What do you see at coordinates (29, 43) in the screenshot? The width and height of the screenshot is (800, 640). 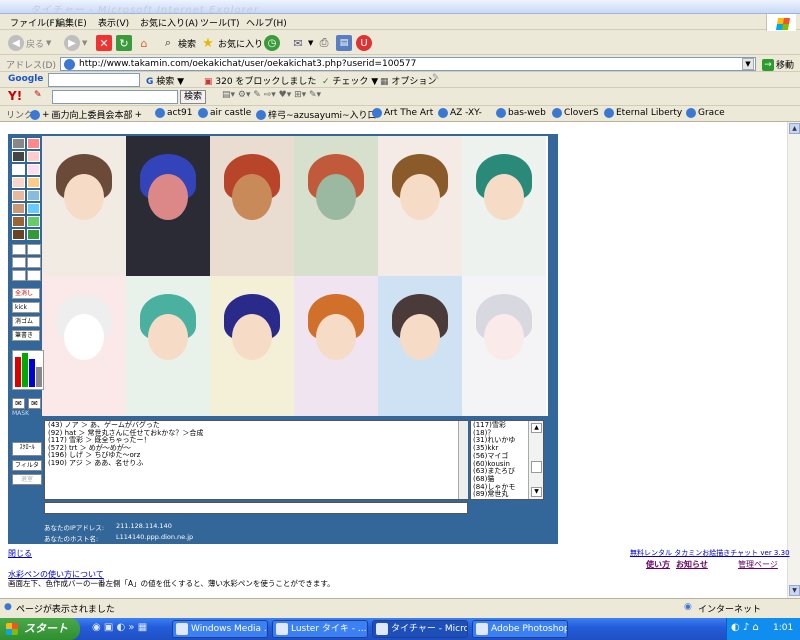 I see `back-button: ◀ 戻る ▼` at bounding box center [29, 43].